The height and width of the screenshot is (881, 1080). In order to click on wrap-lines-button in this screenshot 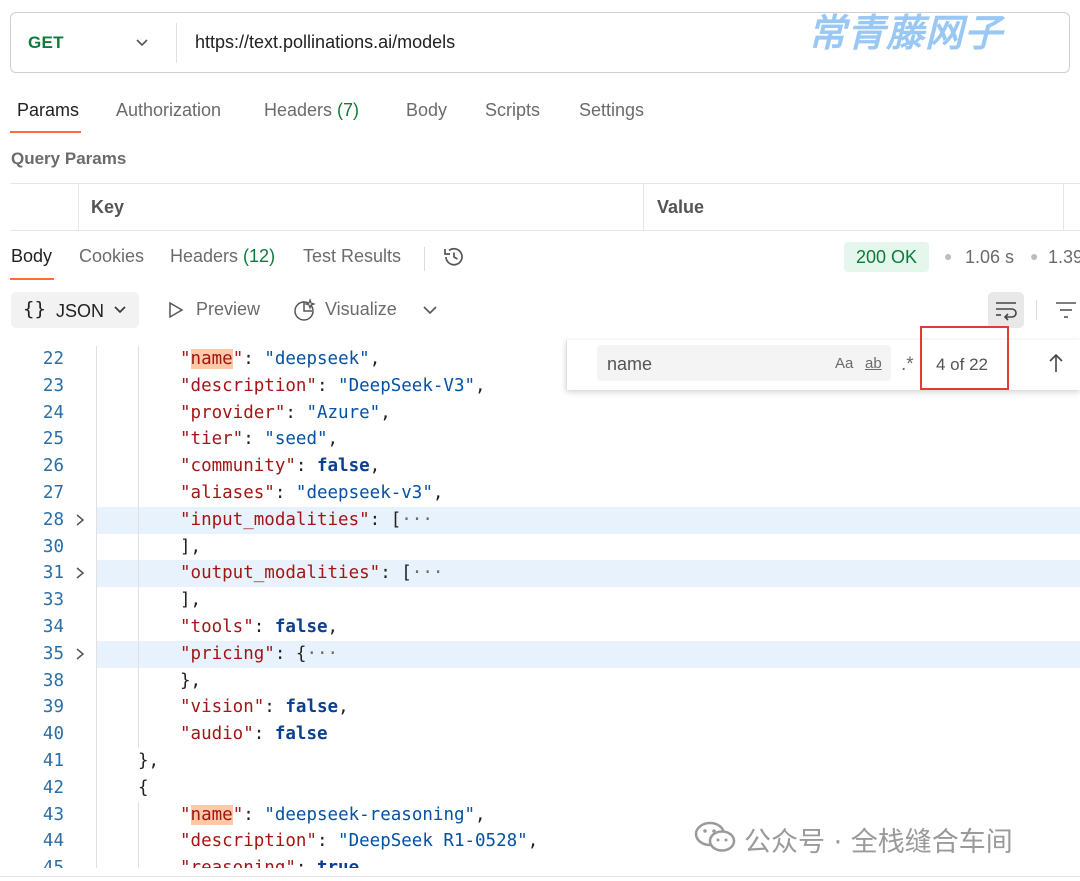, I will do `click(1006, 310)`.